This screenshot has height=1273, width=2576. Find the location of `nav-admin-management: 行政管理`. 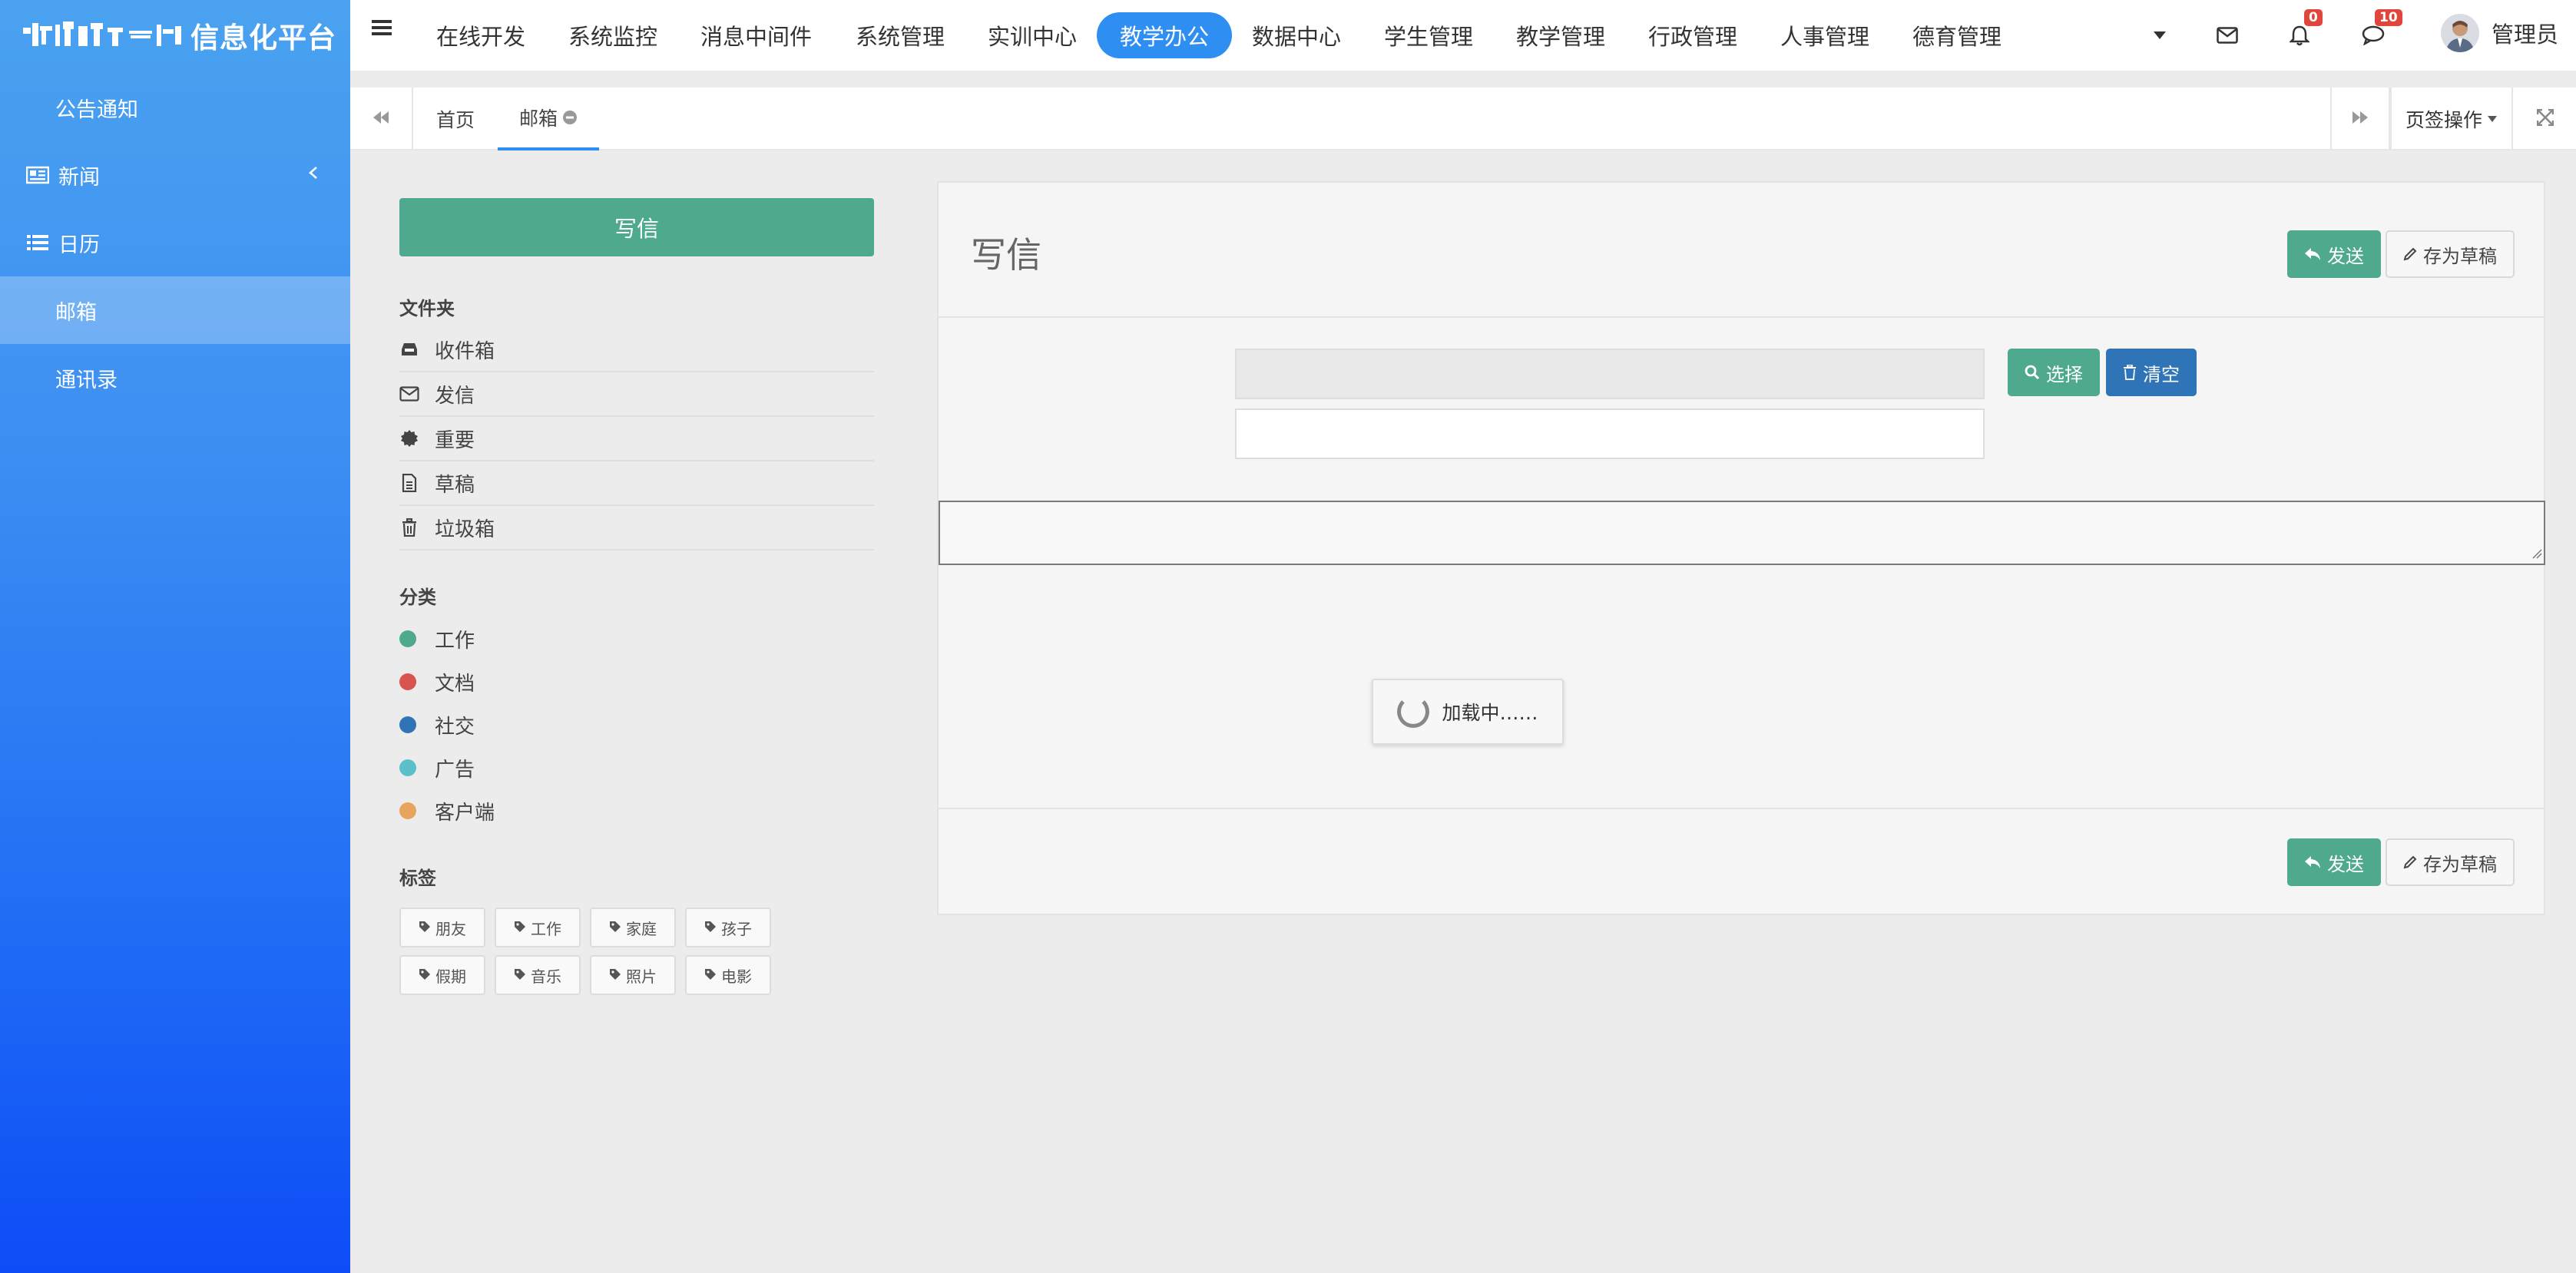

nav-admin-management: 行政管理 is located at coordinates (1693, 35).